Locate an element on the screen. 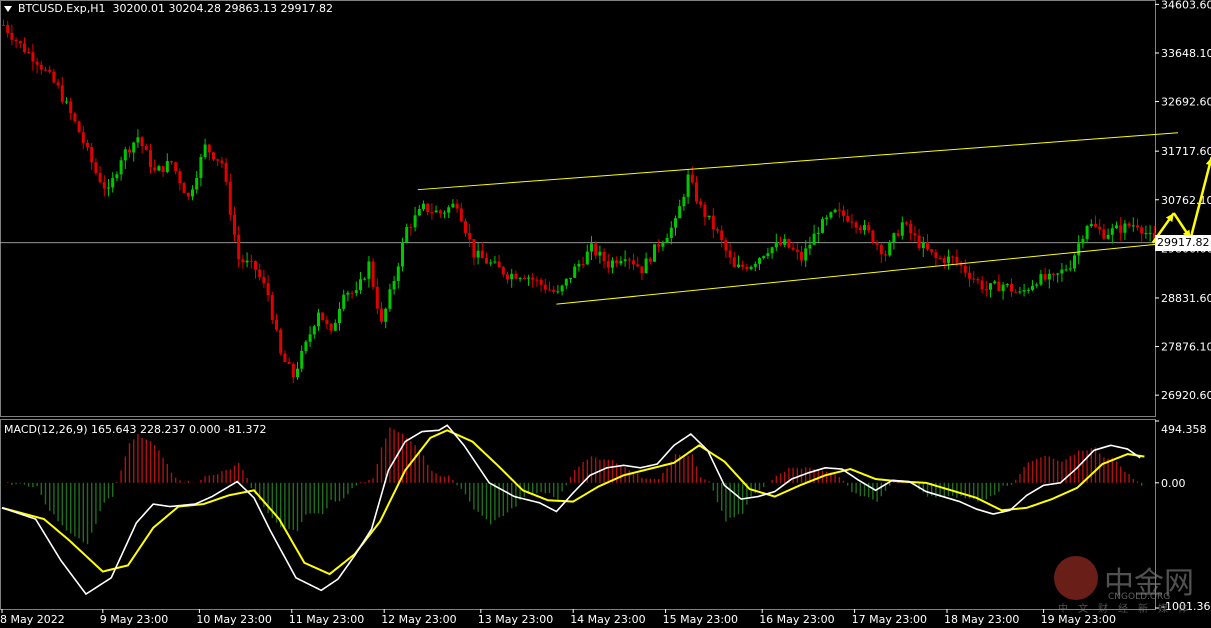 Image resolution: width=1211 pixels, height=628 pixels. time-tick-label: 15 May 23:00 is located at coordinates (700, 619).